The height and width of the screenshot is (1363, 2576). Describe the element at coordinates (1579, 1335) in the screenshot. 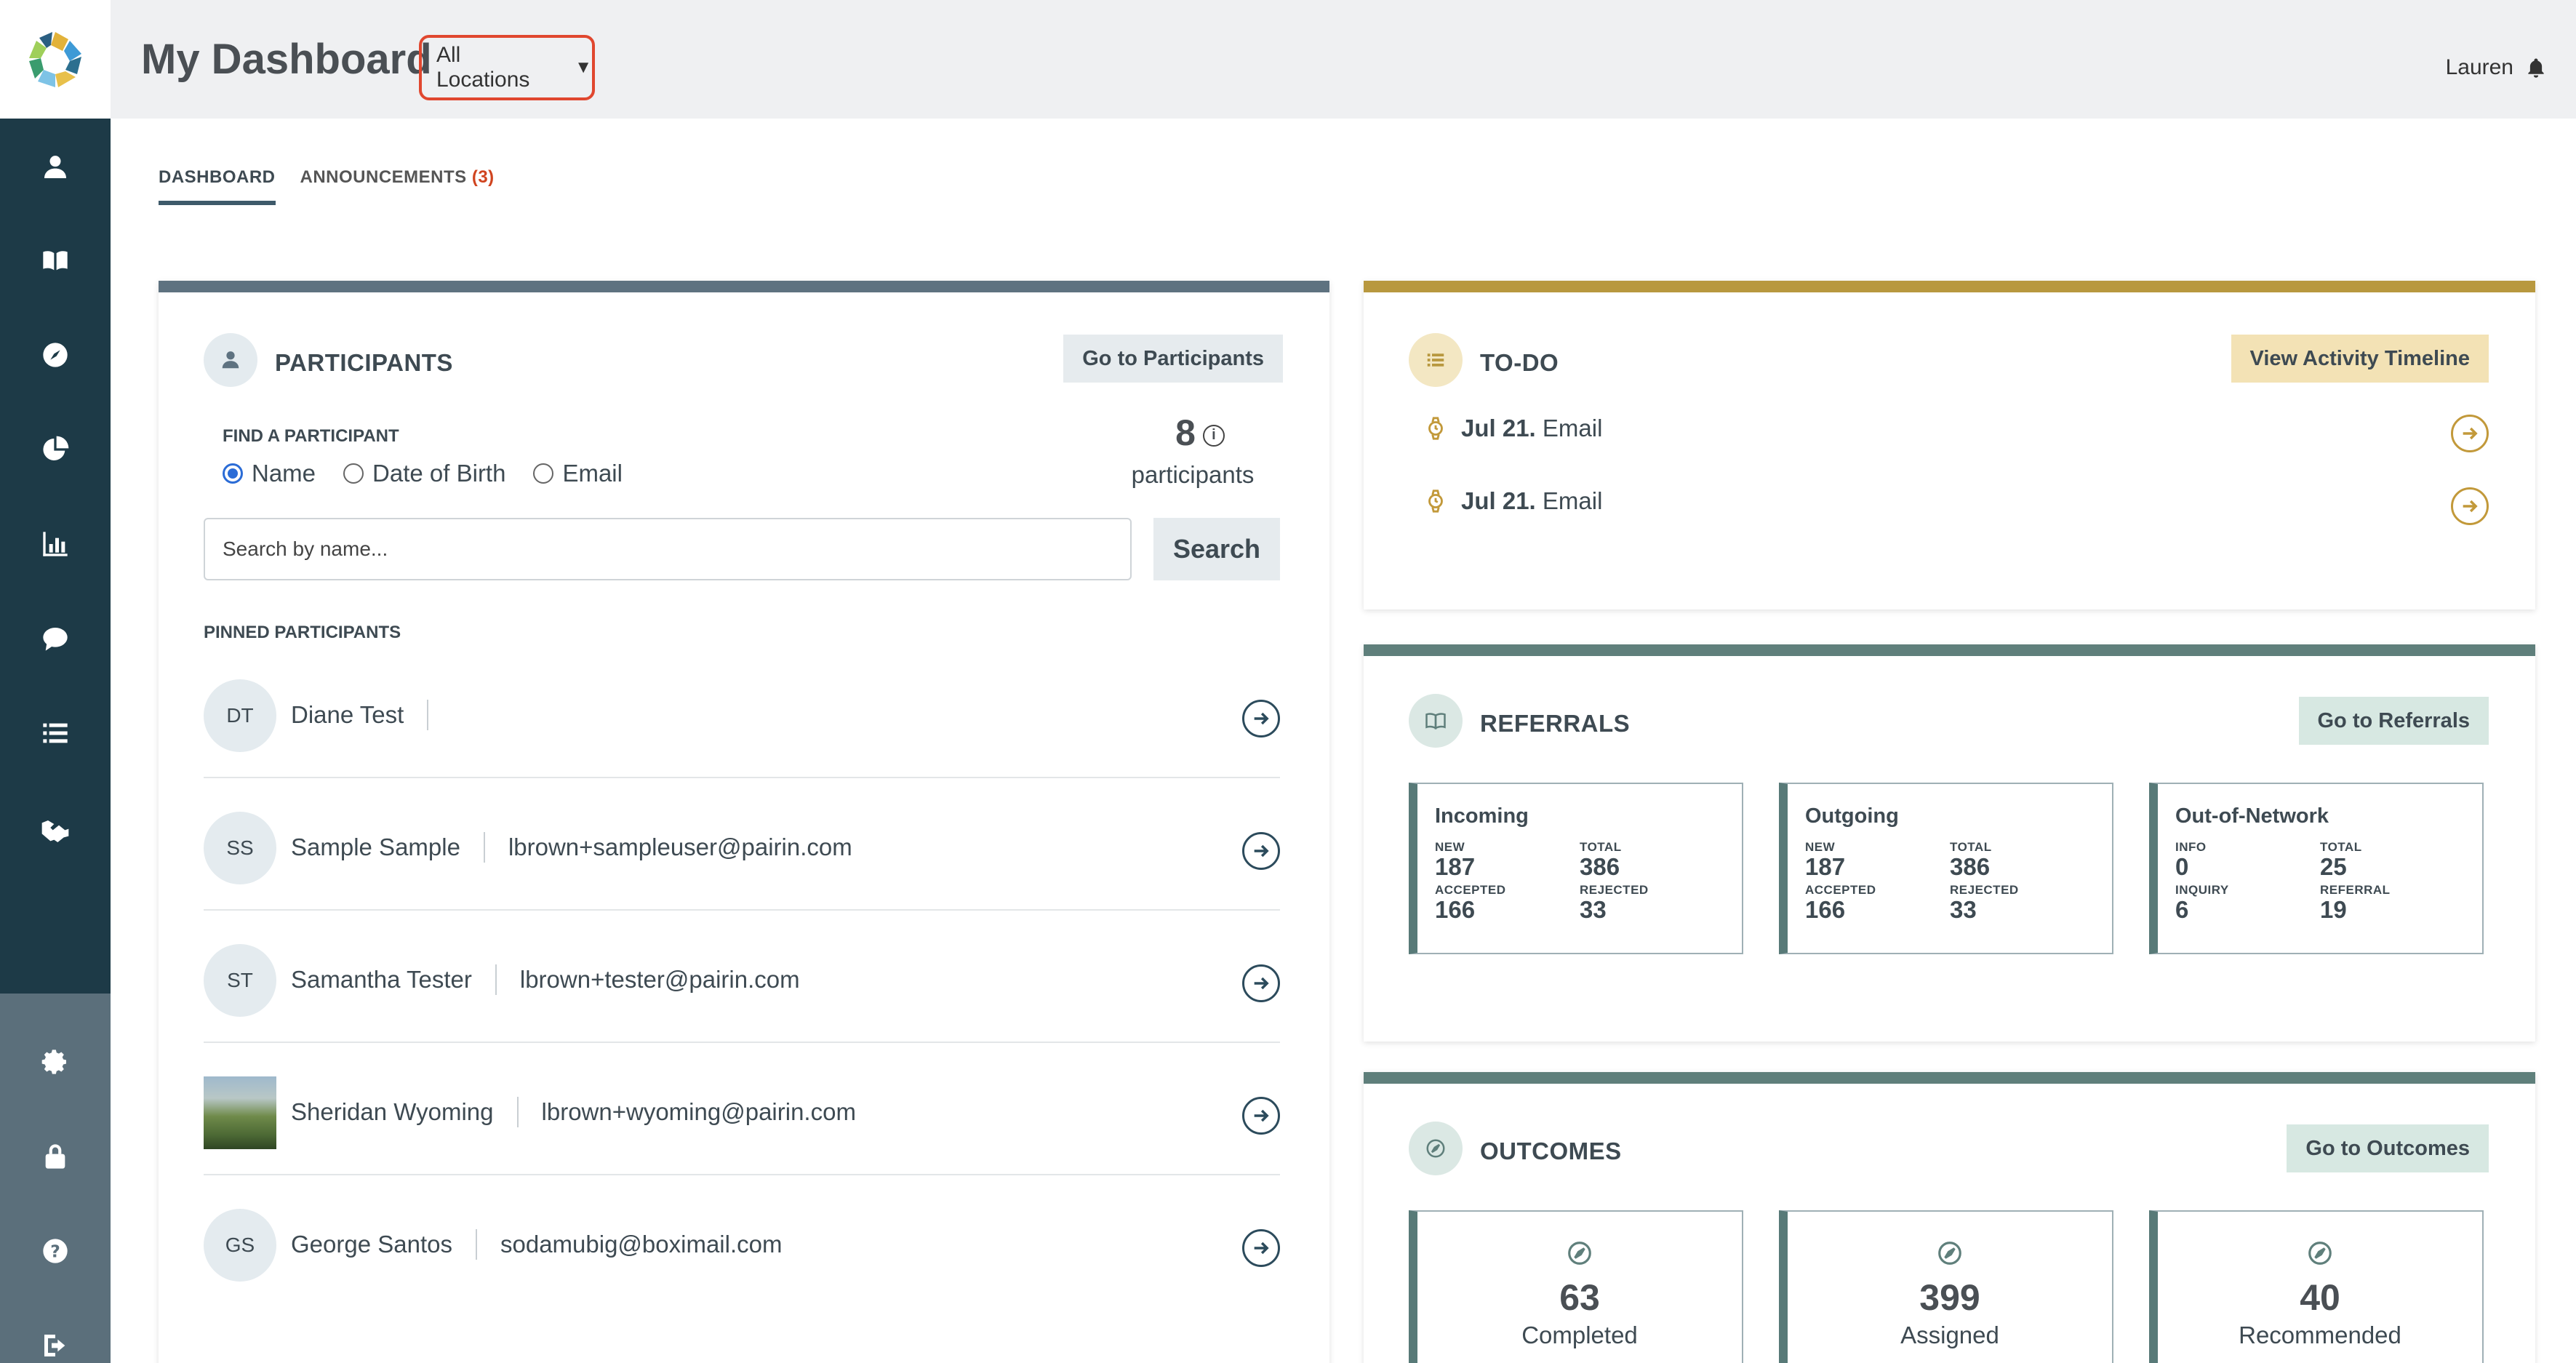

I see `outcome-label: Completed` at that location.